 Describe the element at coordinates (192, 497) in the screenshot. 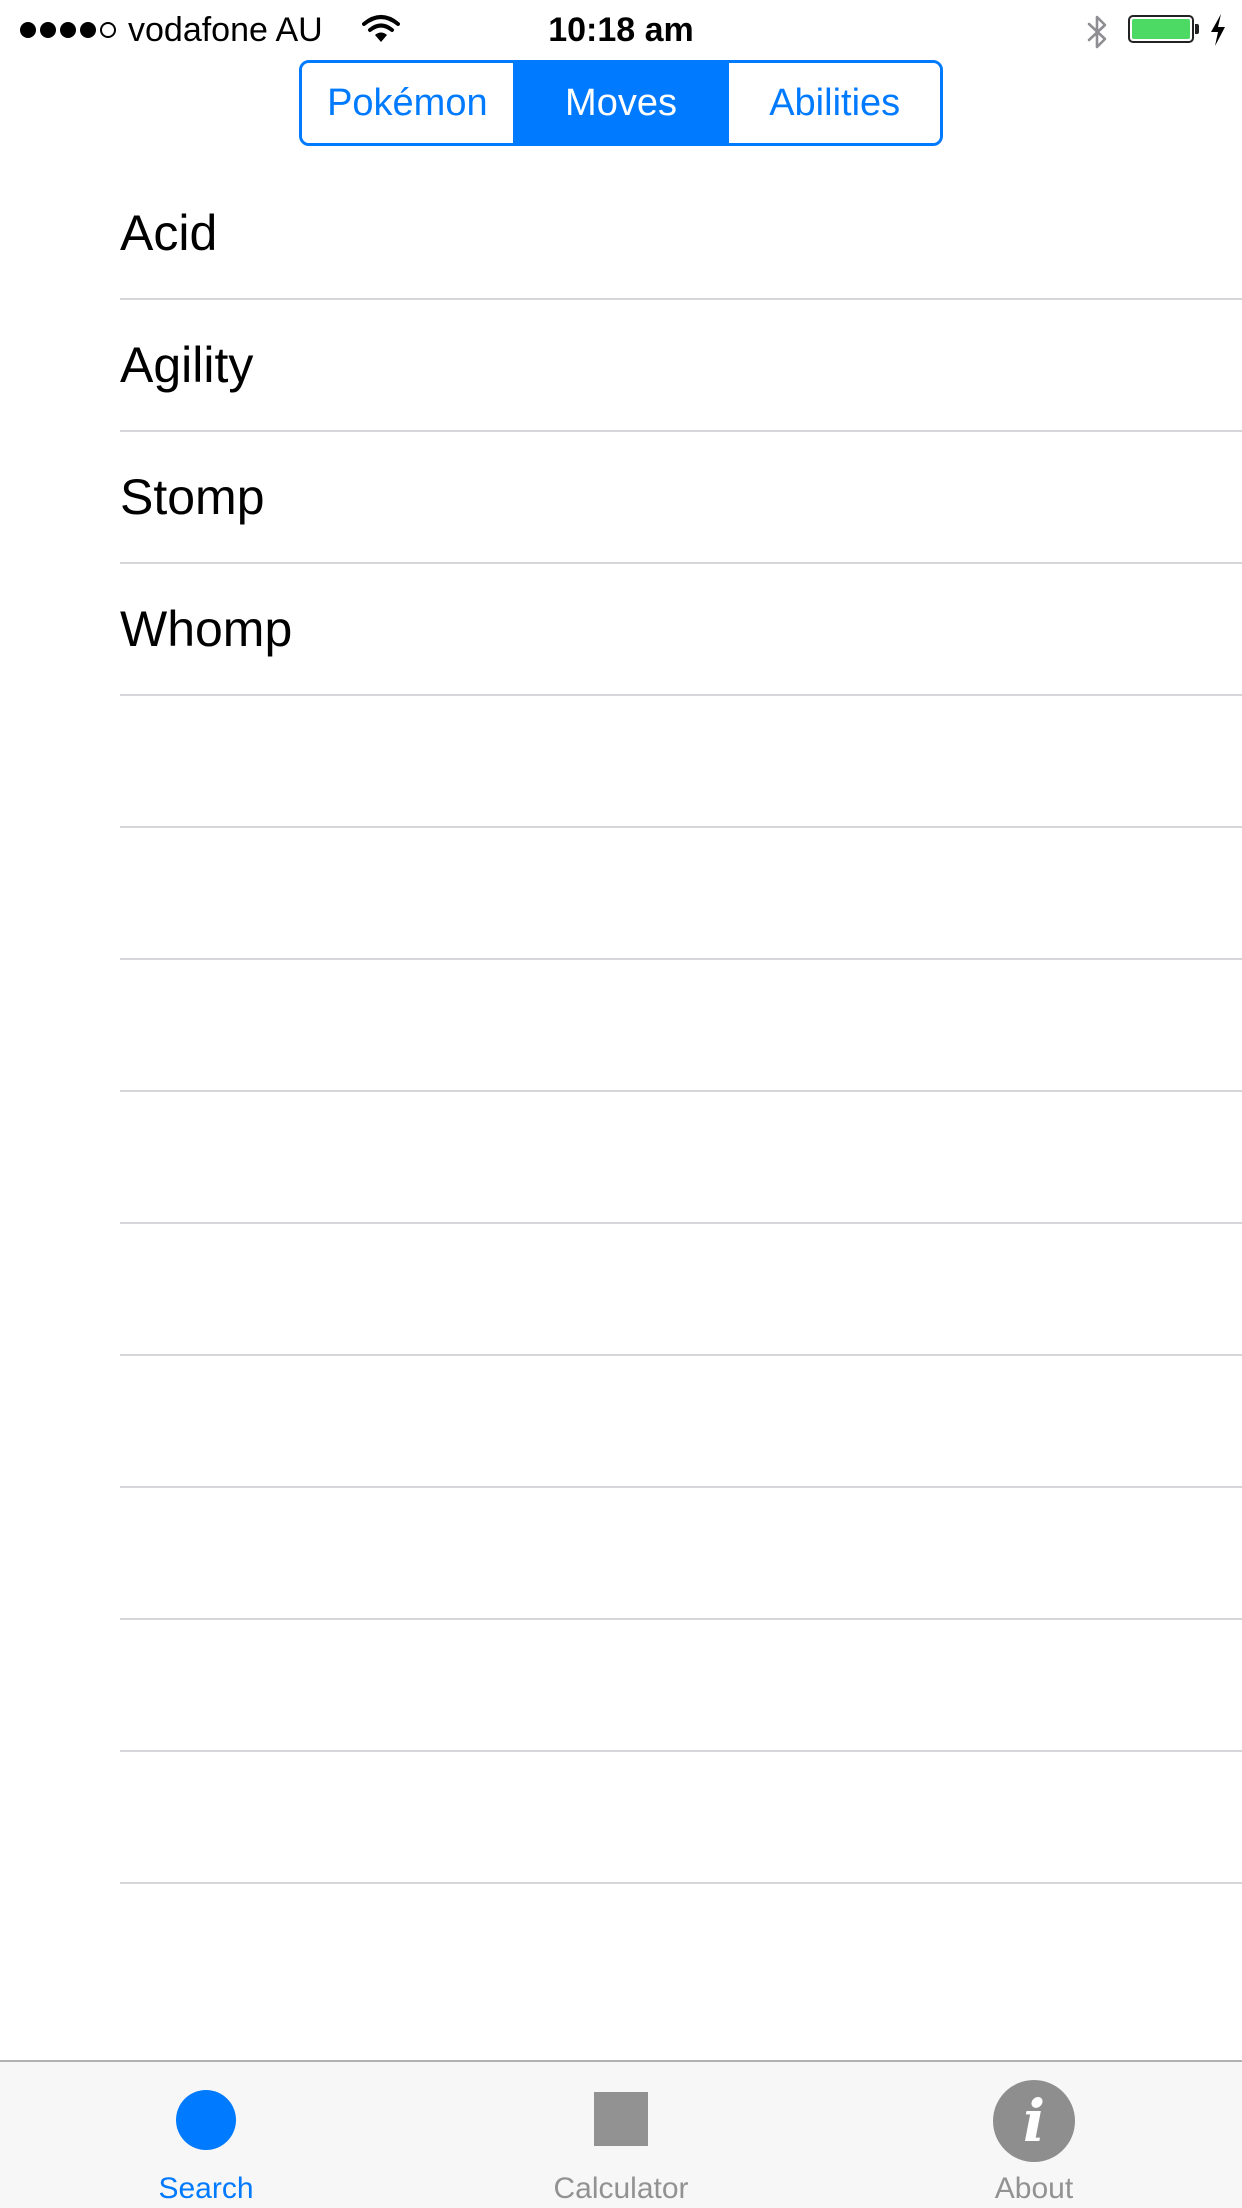

I see `list-item-label: Stomp` at that location.